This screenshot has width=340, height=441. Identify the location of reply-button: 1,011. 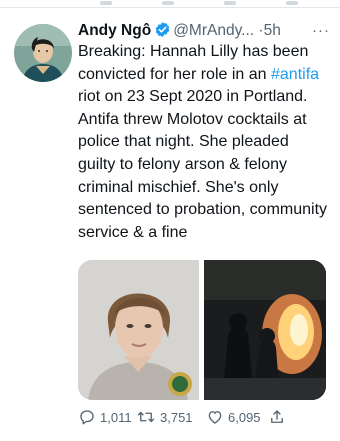
(105, 417).